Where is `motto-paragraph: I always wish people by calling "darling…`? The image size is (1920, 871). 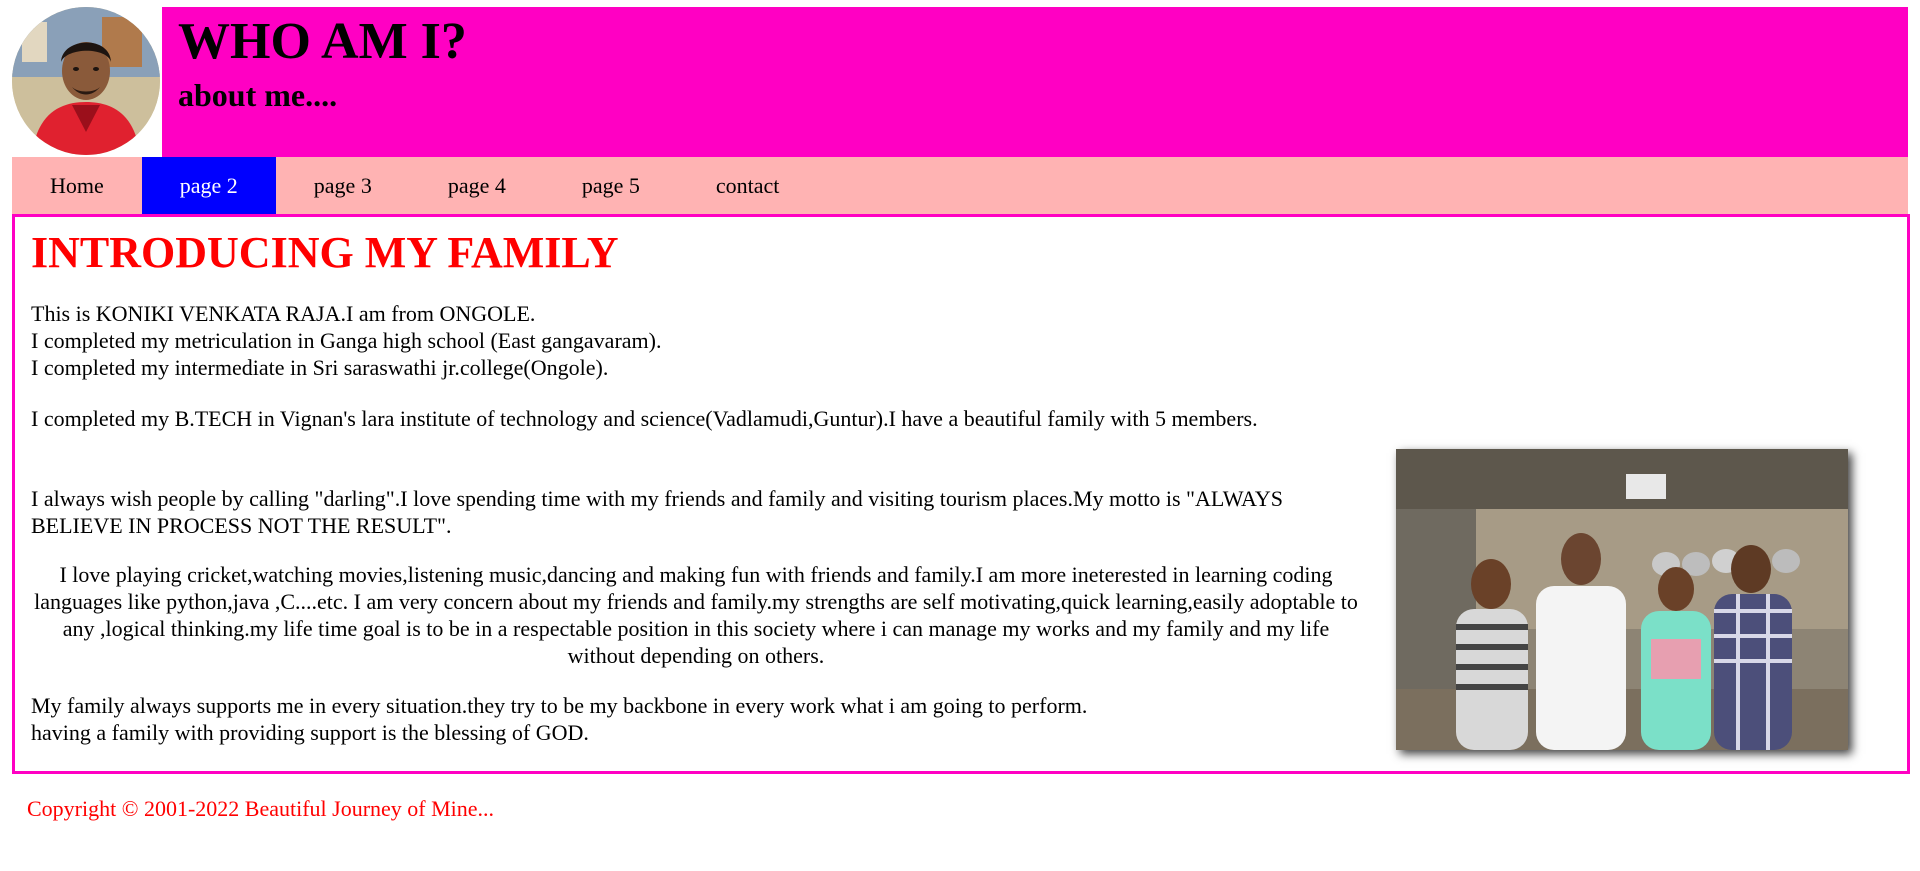 motto-paragraph: I always wish people by calling "darling… is located at coordinates (698, 512).